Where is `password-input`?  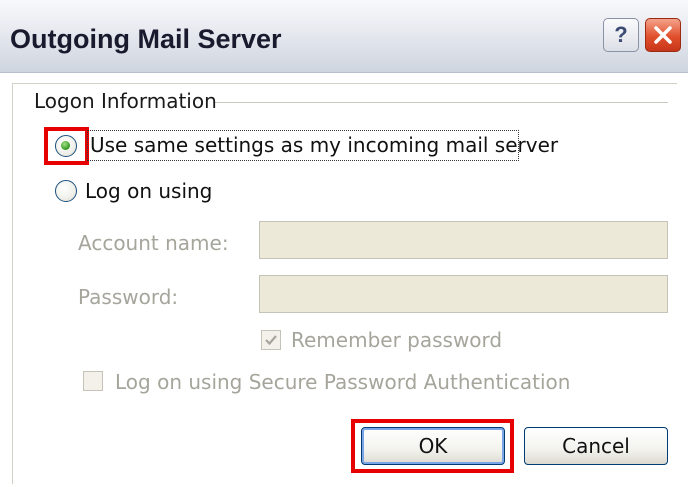
password-input is located at coordinates (463, 294).